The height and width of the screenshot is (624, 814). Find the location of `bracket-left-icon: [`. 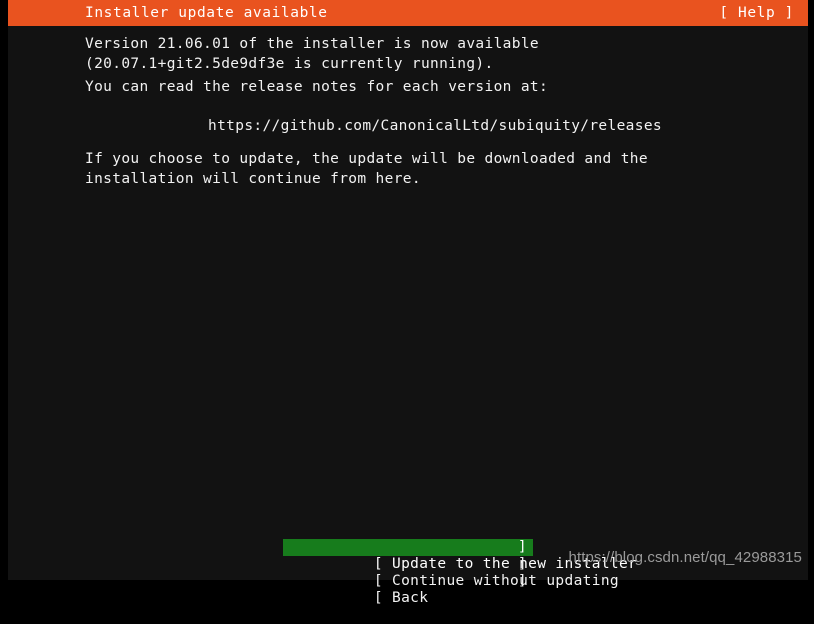

bracket-left-icon: [ is located at coordinates (378, 598).